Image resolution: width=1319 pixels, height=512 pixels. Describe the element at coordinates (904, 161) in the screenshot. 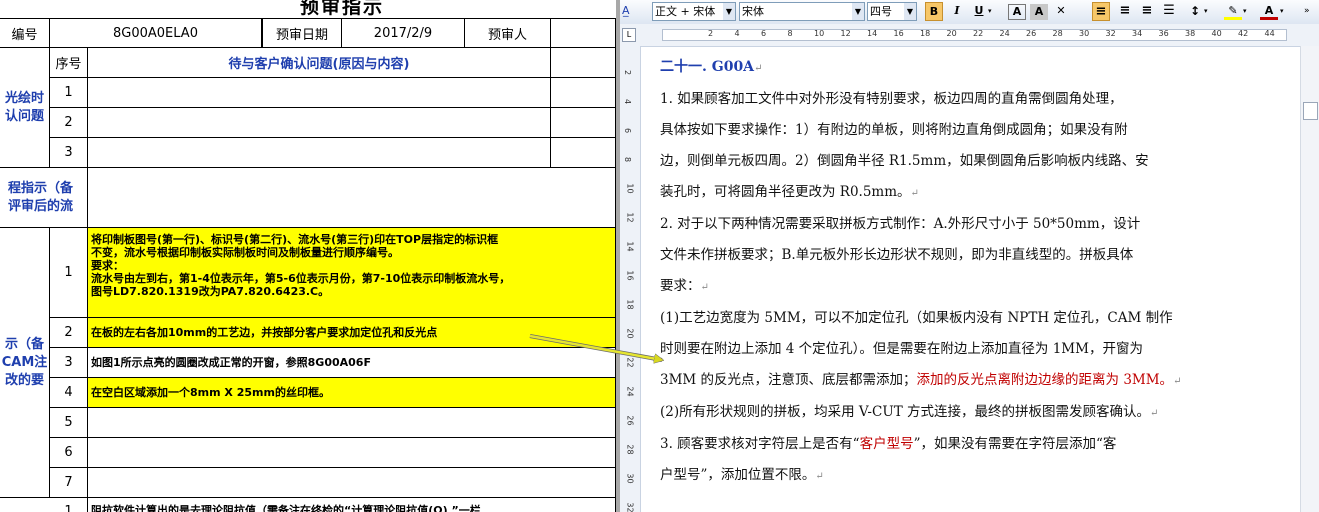

I see `doc-line: 边，则倒单元板四周。2）倒圆角半径 R1.5mm，如果倒圆角后影响板内线路、安` at that location.